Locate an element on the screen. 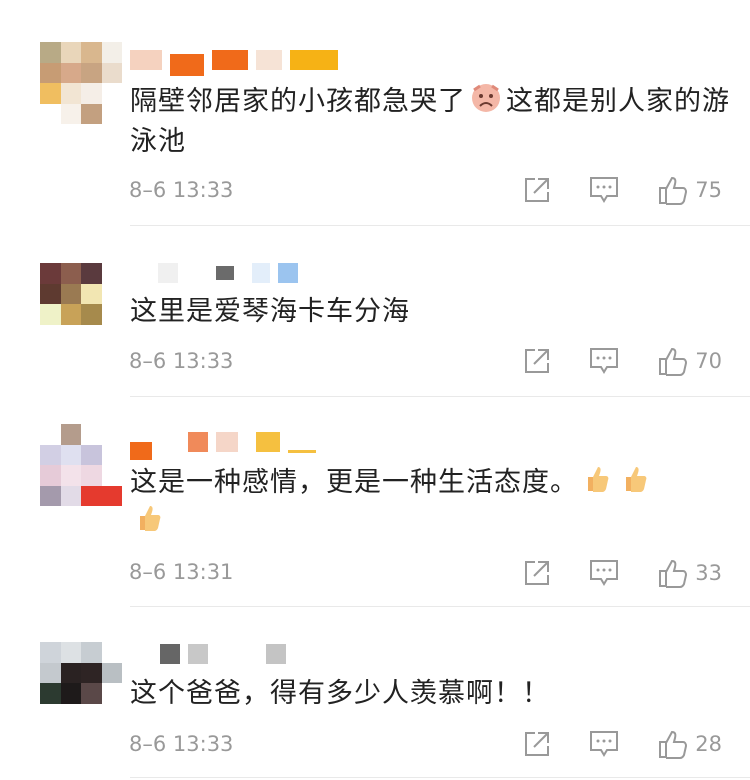 The height and width of the screenshot is (780, 750). comment-text: 这里是爱琴海卡车分海 is located at coordinates (270, 311).